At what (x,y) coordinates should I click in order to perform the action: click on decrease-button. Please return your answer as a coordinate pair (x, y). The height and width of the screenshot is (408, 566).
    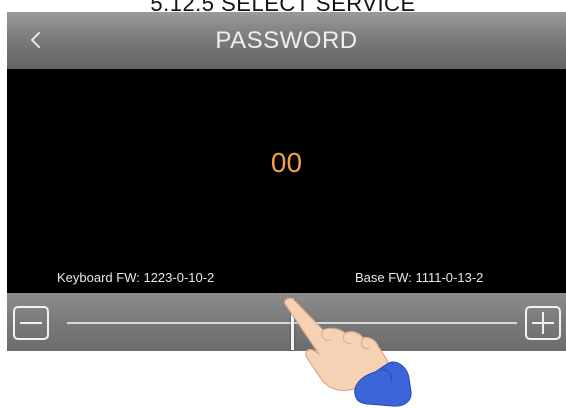
    Looking at the image, I should click on (31, 323).